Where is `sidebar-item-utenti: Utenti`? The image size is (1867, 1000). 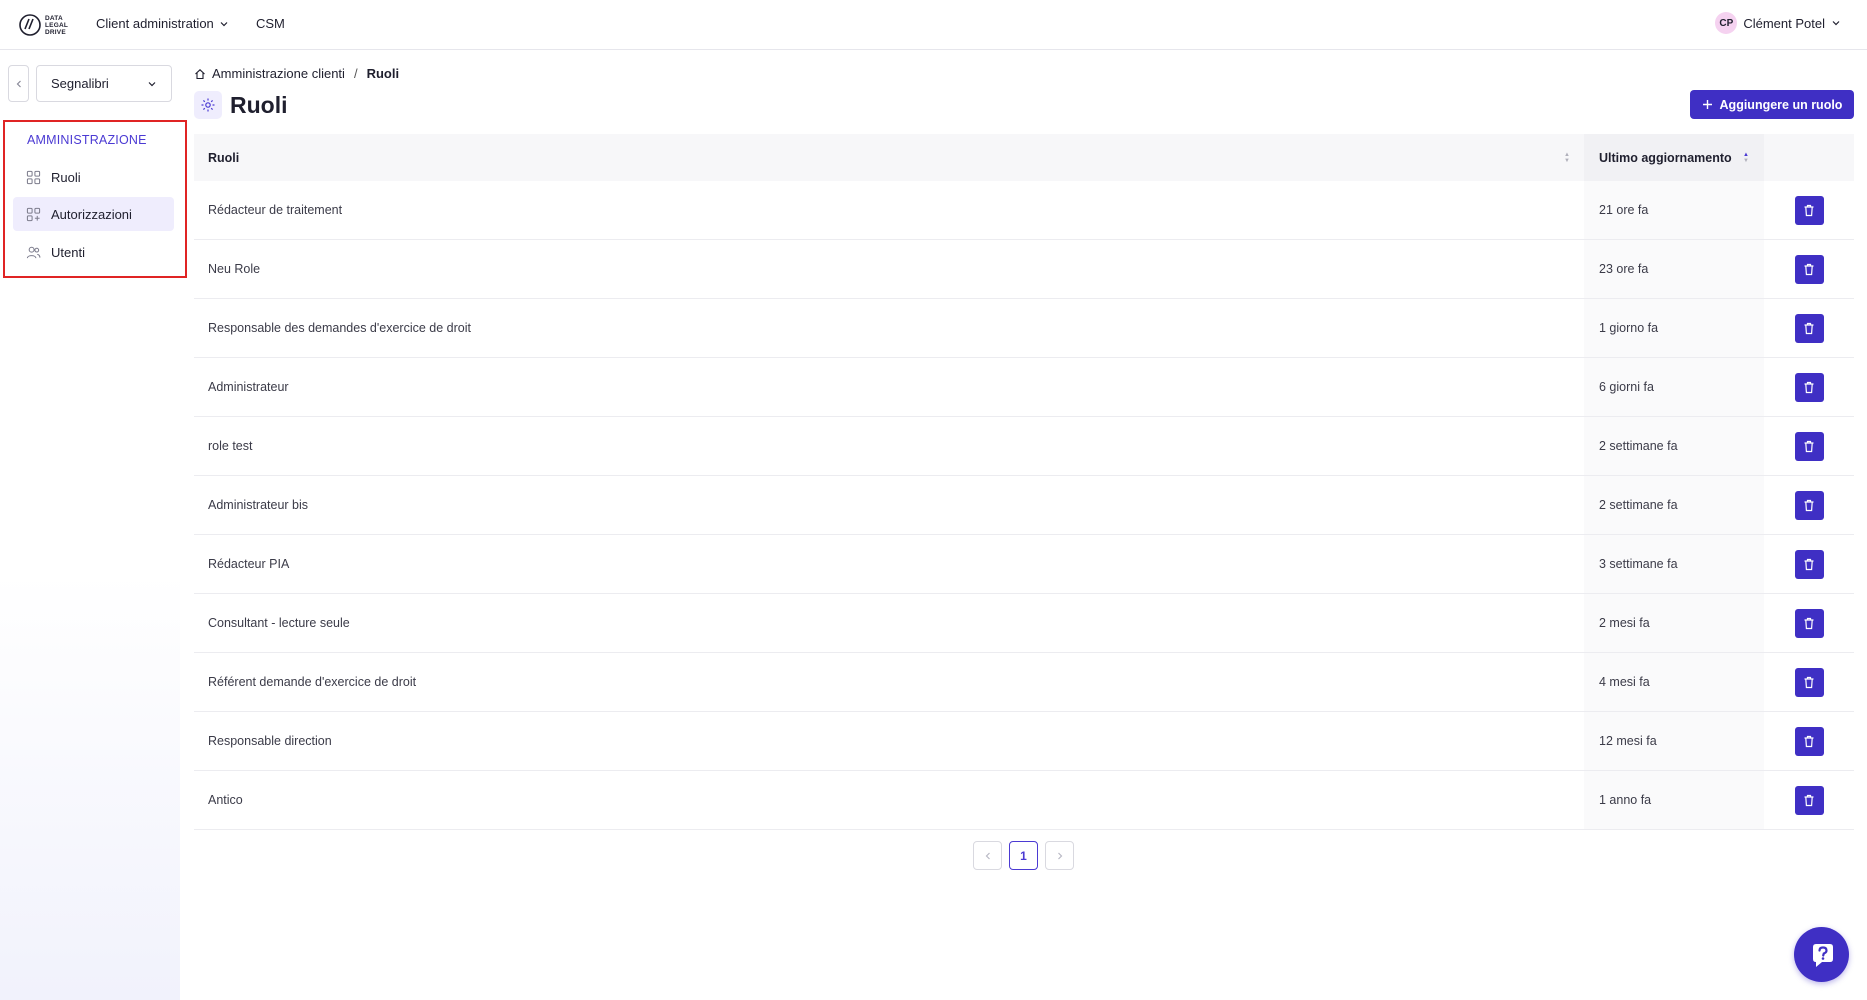
sidebar-item-utenti: Utenti is located at coordinates (93, 252).